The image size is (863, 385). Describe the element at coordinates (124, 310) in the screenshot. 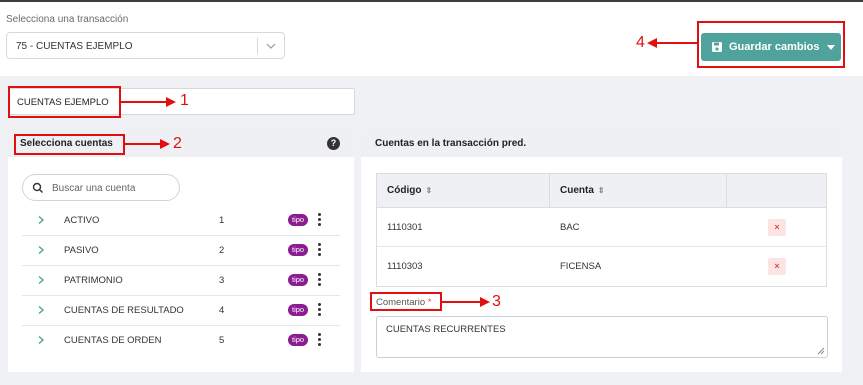

I see `account-name: CUENTAS DE RESULTADO` at that location.